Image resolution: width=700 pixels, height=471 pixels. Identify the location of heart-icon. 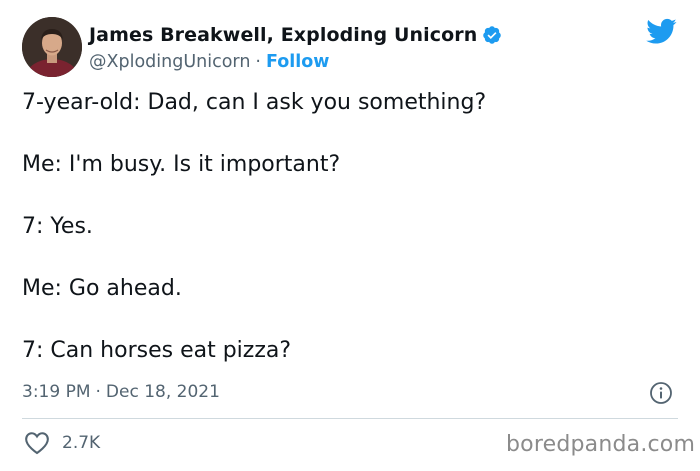
(37, 443).